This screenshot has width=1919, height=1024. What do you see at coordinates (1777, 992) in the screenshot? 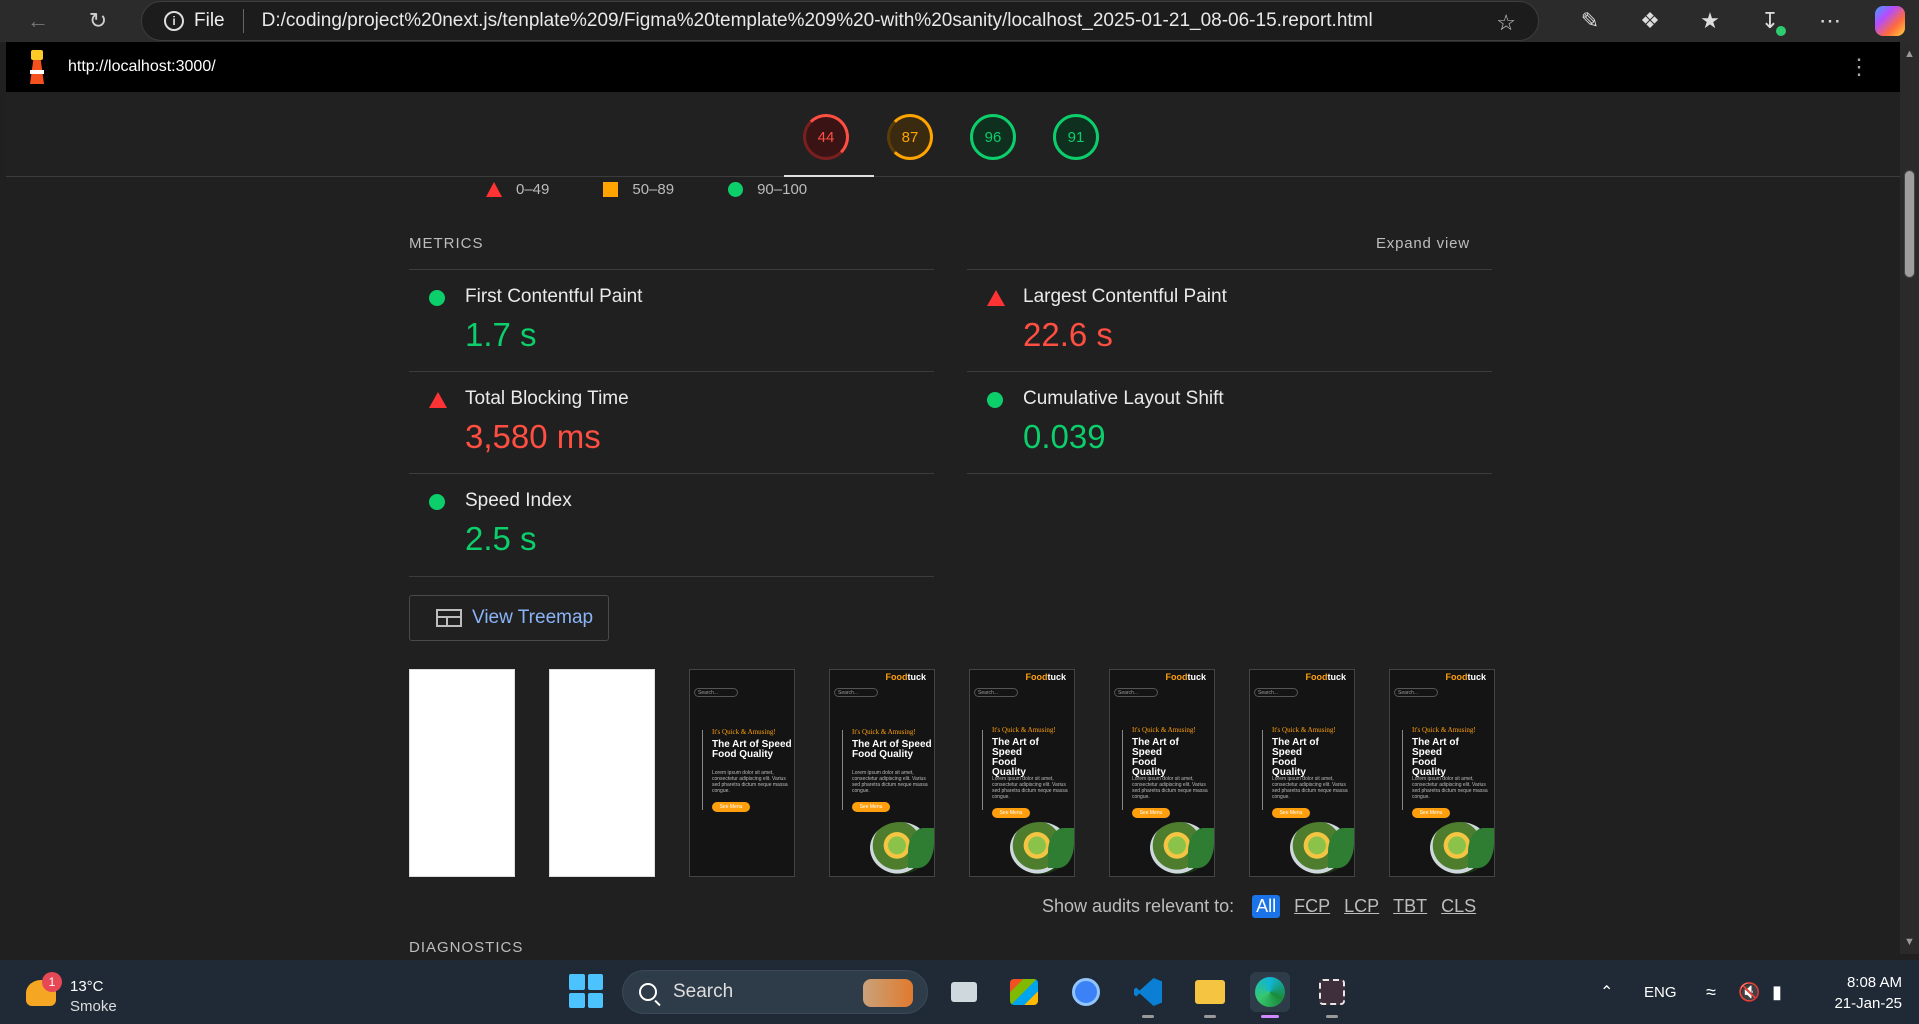
I see `battery-icon: ▮` at bounding box center [1777, 992].